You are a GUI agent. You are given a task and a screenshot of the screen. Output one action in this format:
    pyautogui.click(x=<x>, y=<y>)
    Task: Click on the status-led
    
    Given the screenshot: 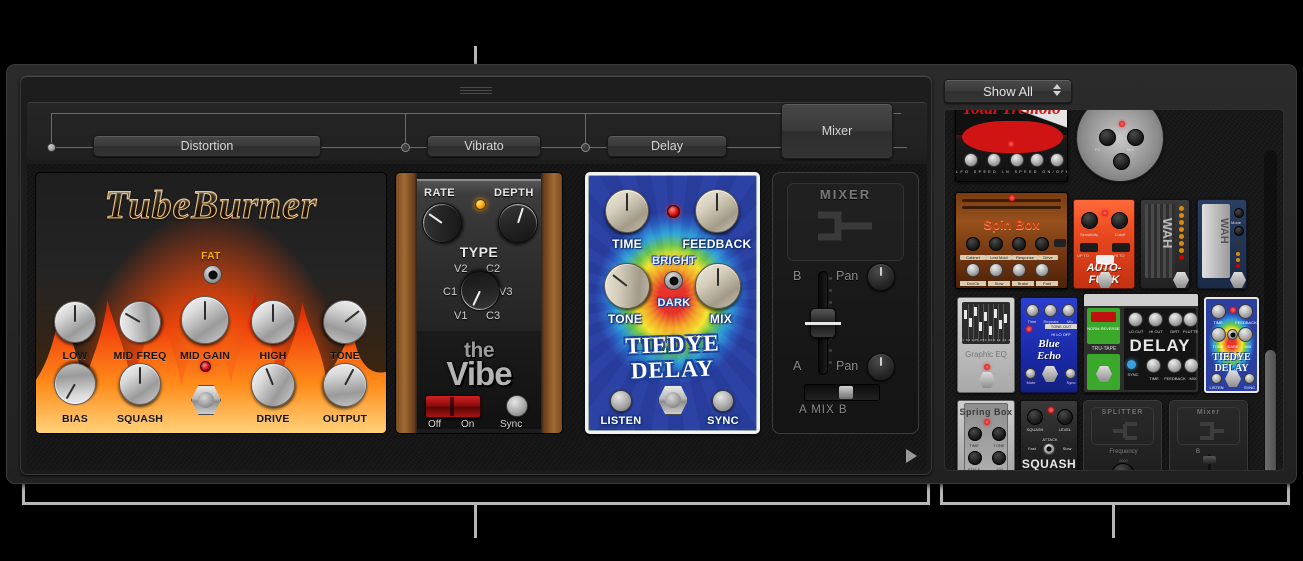 What is the action you would take?
    pyautogui.click(x=205, y=366)
    